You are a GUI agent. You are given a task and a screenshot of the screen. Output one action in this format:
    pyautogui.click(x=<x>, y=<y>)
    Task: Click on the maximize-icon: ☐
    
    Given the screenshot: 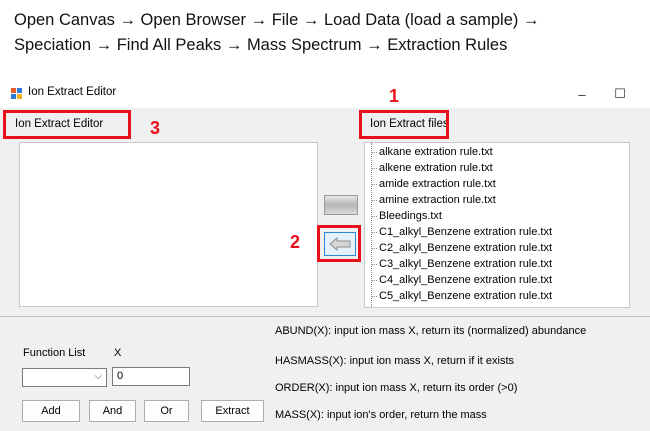 What is the action you would take?
    pyautogui.click(x=620, y=93)
    